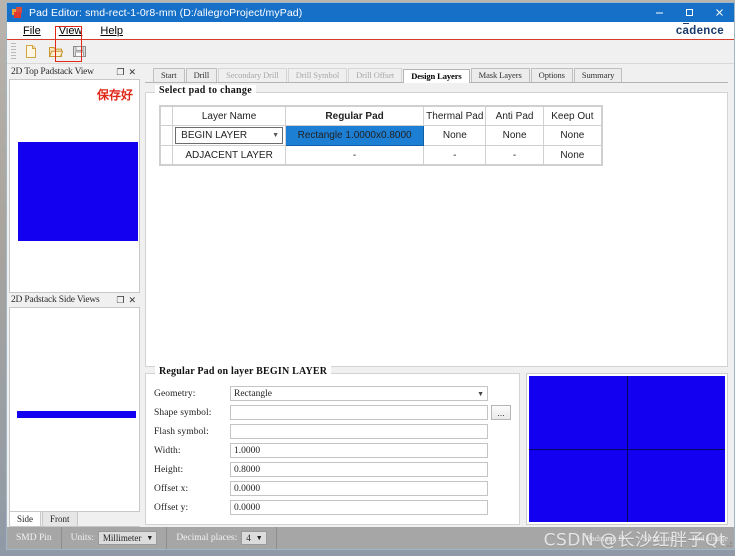 The height and width of the screenshot is (556, 735). Describe the element at coordinates (79, 52) in the screenshot. I see `save-file-icon` at that location.